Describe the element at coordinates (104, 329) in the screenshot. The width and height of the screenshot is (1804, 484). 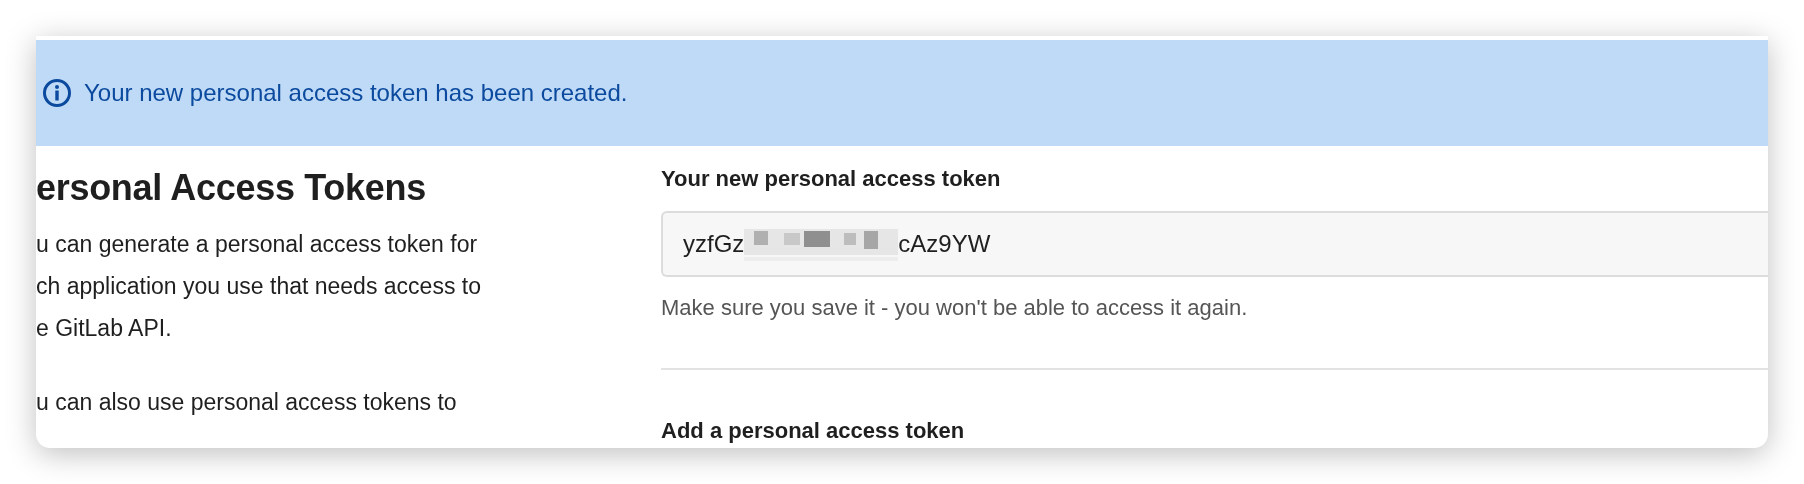
I see `intro-text-line: e GitLab API.` at that location.